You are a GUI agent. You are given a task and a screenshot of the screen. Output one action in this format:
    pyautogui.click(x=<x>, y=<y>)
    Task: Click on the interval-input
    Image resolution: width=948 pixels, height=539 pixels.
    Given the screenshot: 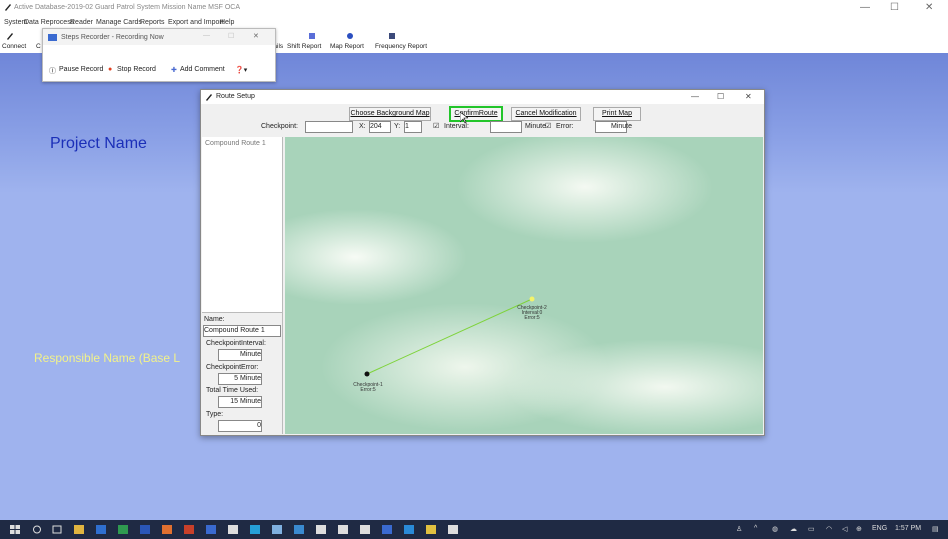 What is the action you would take?
    pyautogui.click(x=506, y=127)
    